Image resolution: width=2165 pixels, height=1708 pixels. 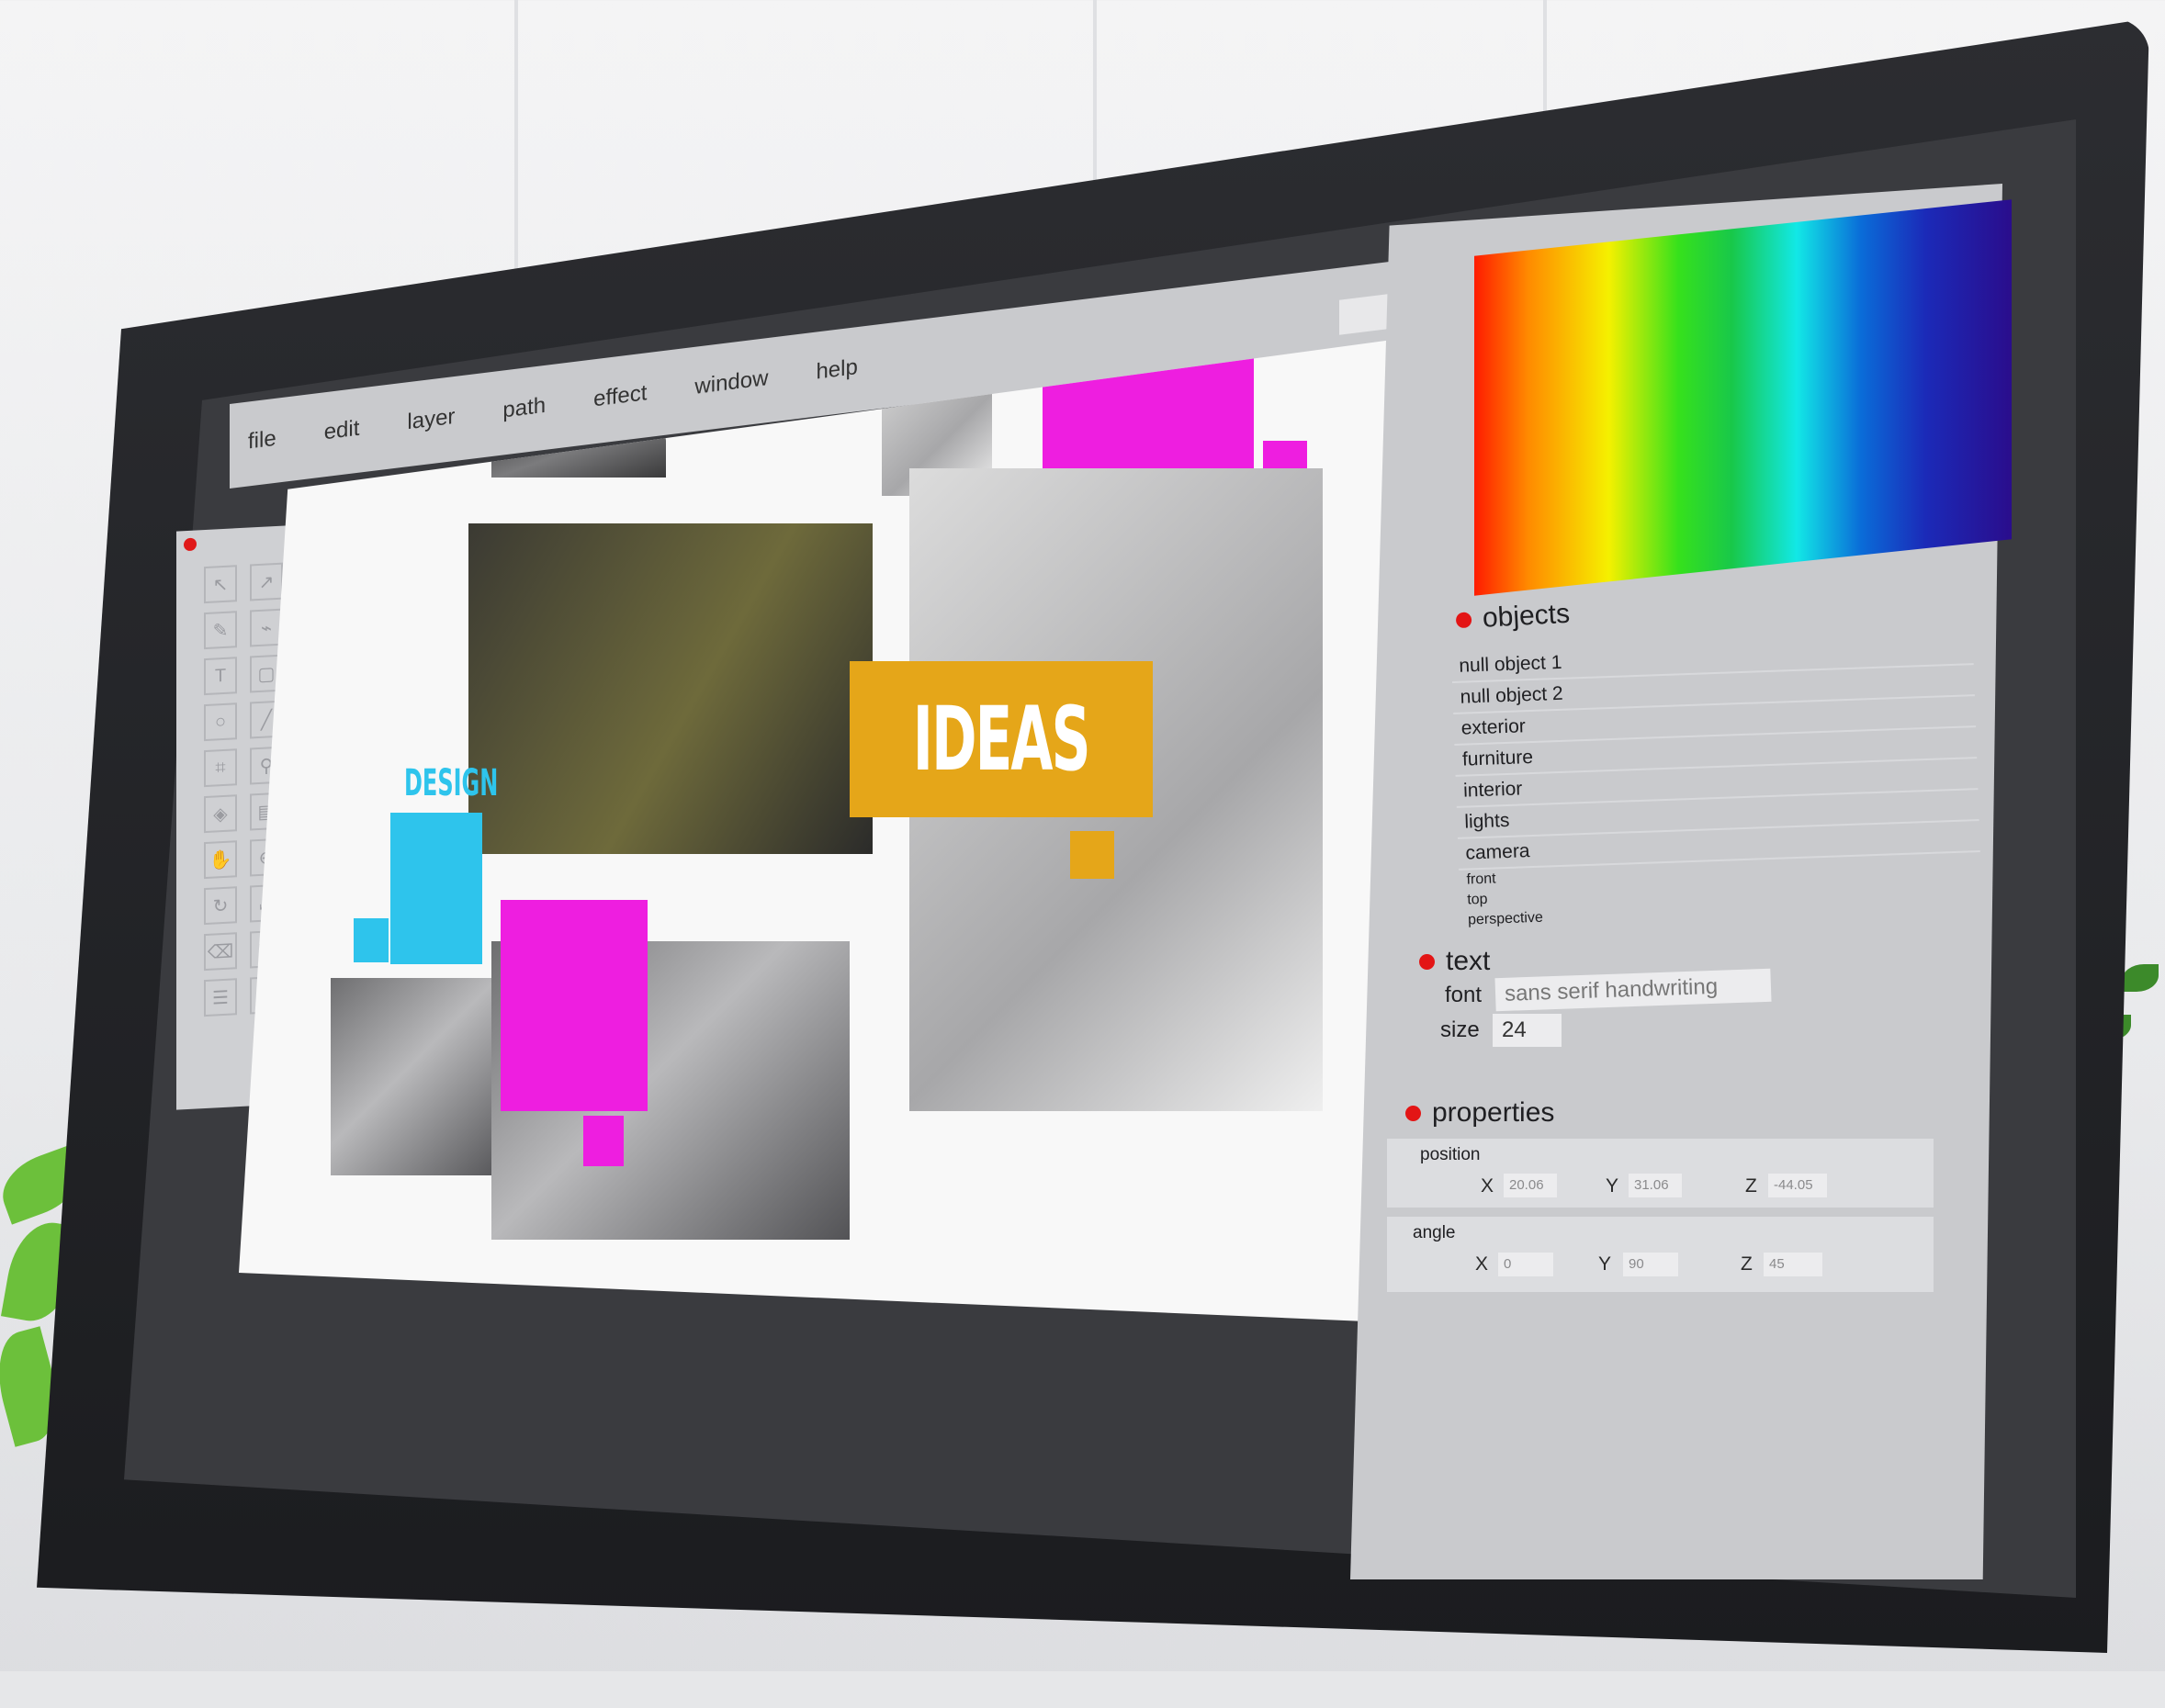 I want to click on position-label: position, so click(x=1451, y=1154).